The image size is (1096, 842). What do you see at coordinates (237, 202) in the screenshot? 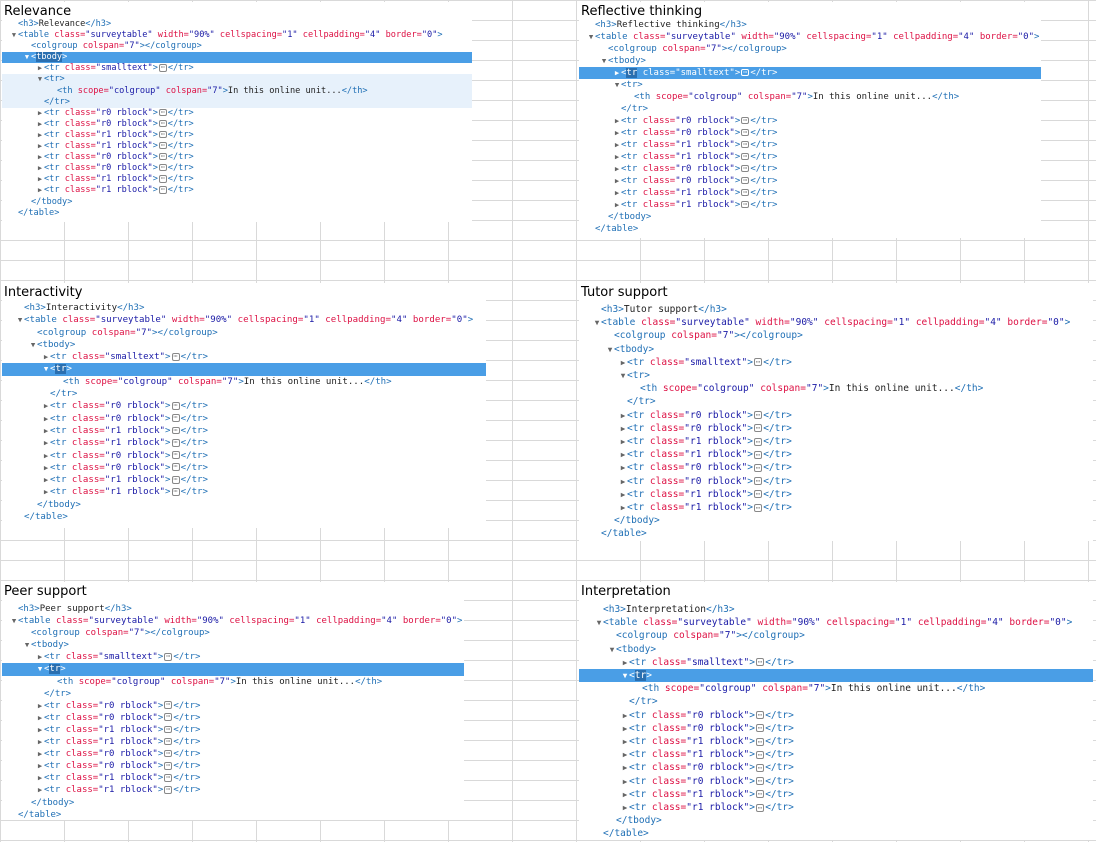
I see `tbody-close-node: </tbody>` at bounding box center [237, 202].